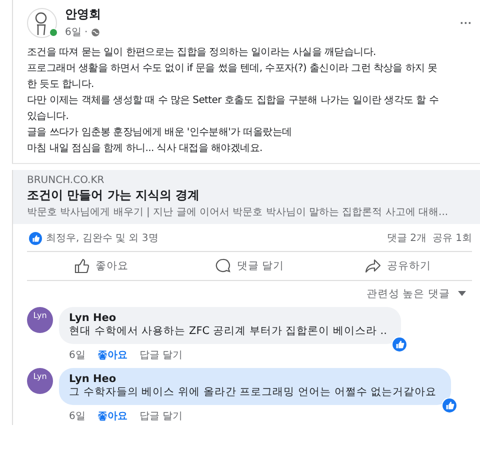 The height and width of the screenshot is (450, 480). What do you see at coordinates (228, 331) in the screenshot?
I see `comment-text: 현대 수학에서 사용하는 ZFC 공리계 부터가 집합론이 베이스라 ..` at bounding box center [228, 331].